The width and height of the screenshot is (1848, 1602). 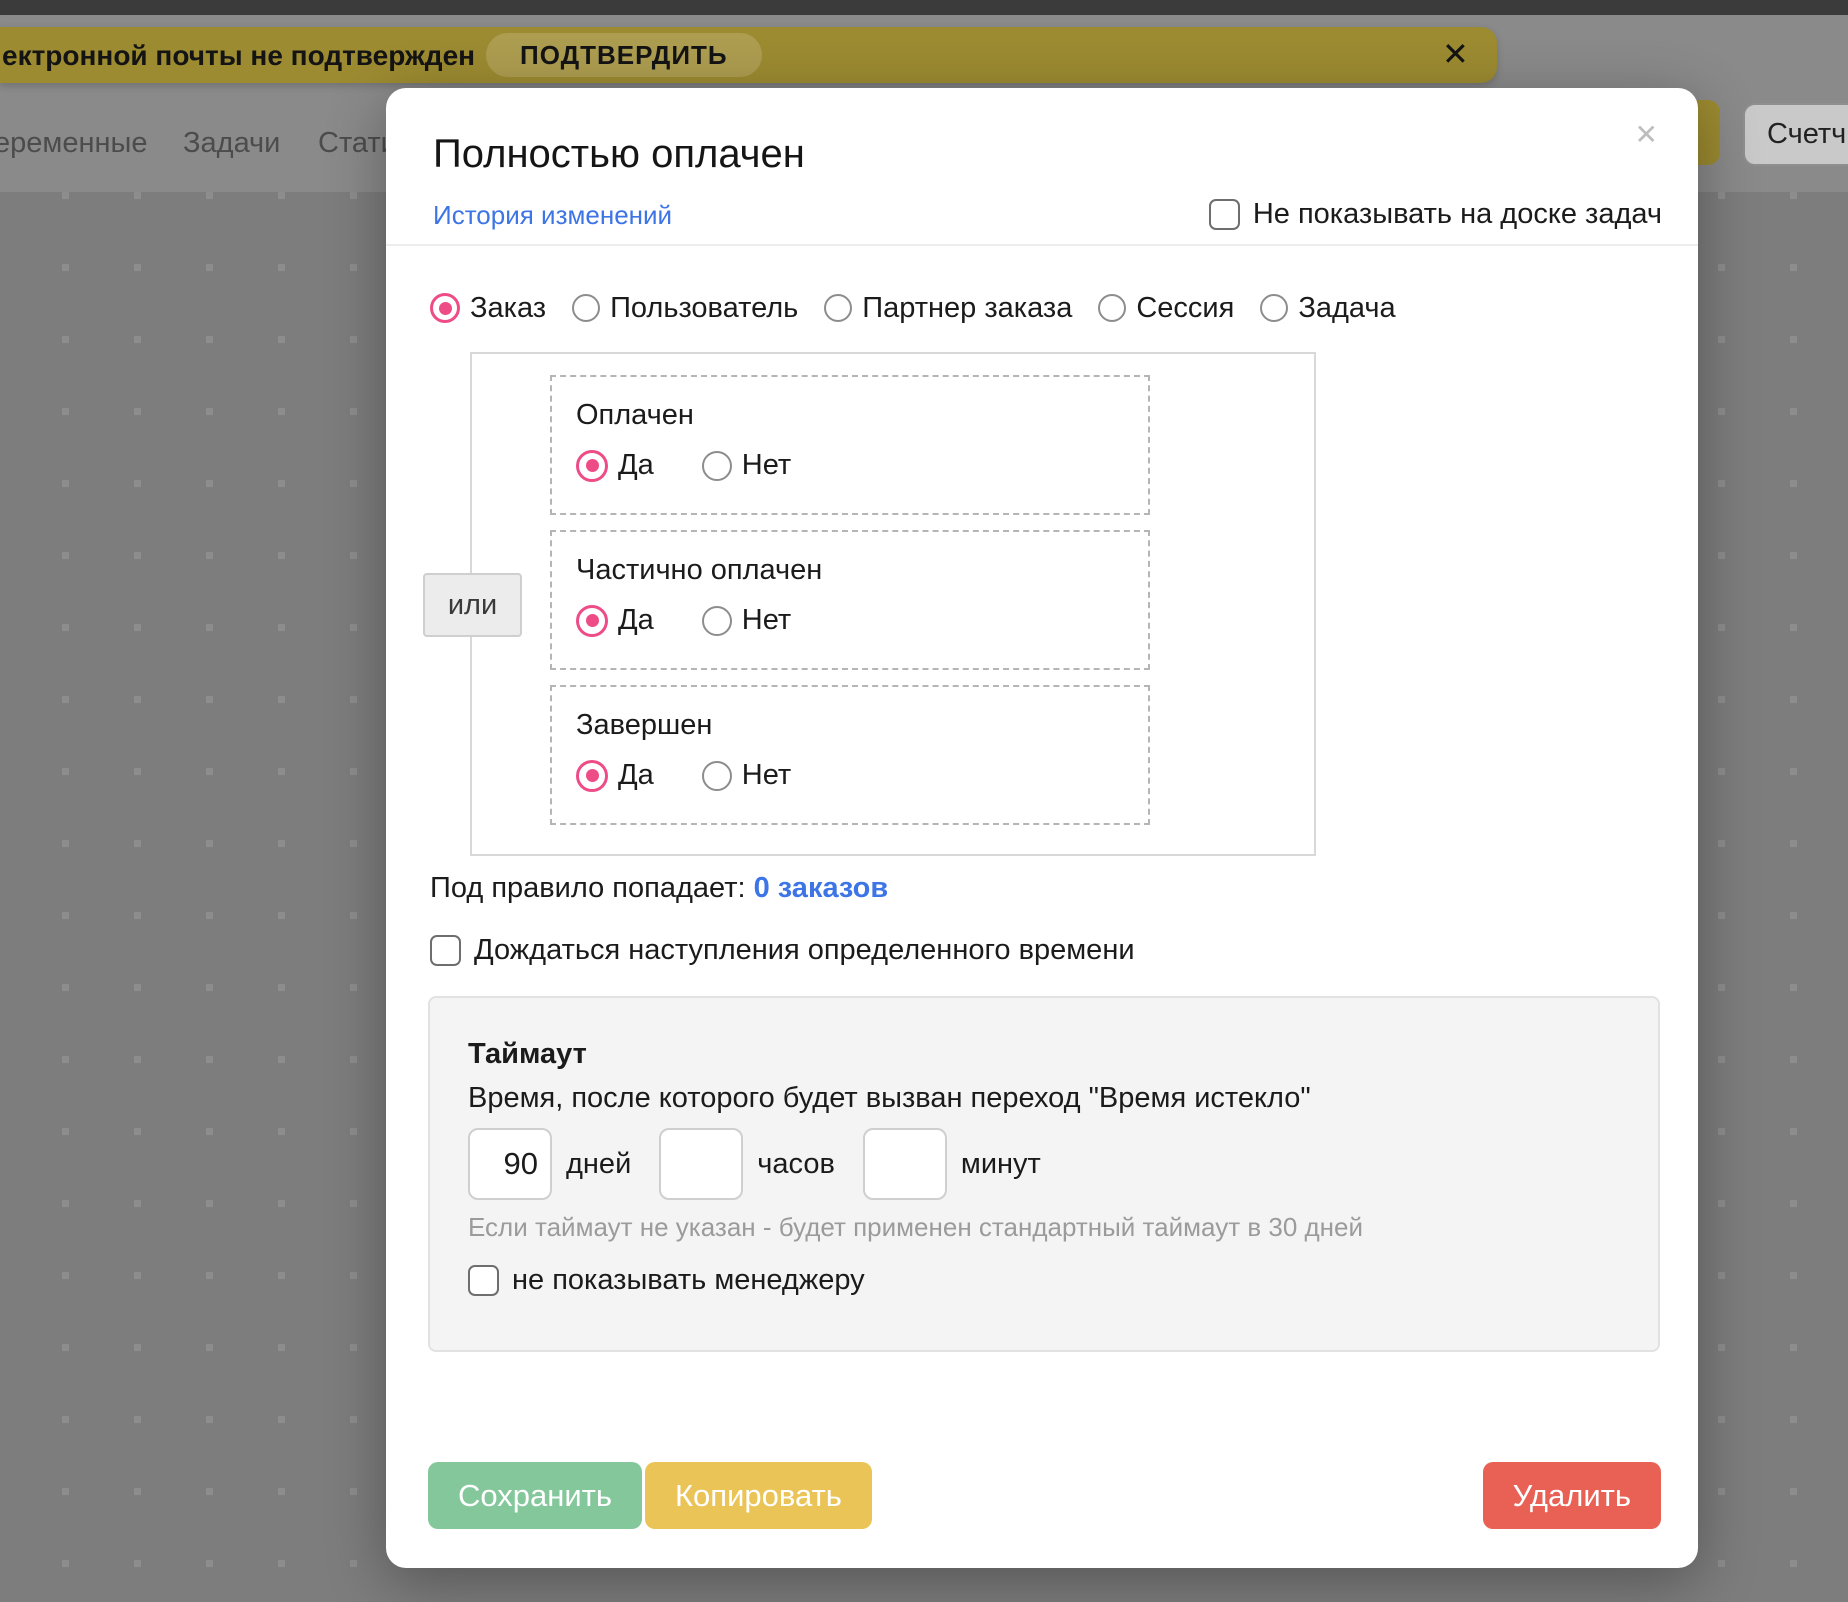 I want to click on radio-order-partner: Партнер заказа, so click(x=948, y=308).